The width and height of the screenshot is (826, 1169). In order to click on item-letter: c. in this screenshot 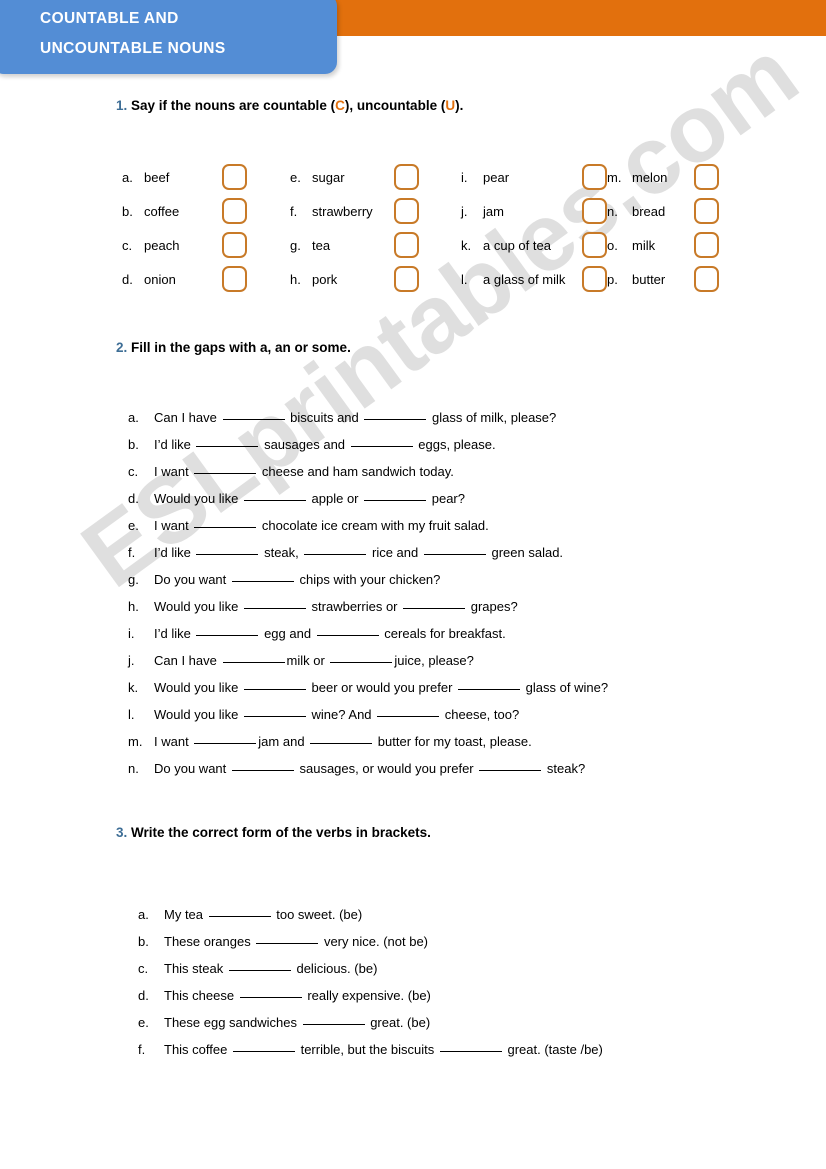, I will do `click(127, 245)`.